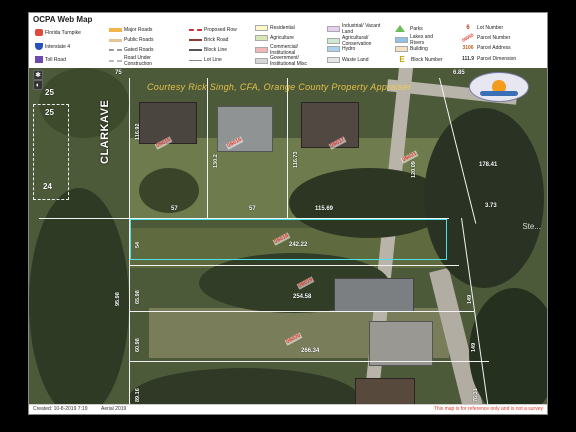 This screenshot has width=576, height=432. Describe the element at coordinates (138, 244) in the screenshot. I see `vertical-dimension-label: 54` at that location.